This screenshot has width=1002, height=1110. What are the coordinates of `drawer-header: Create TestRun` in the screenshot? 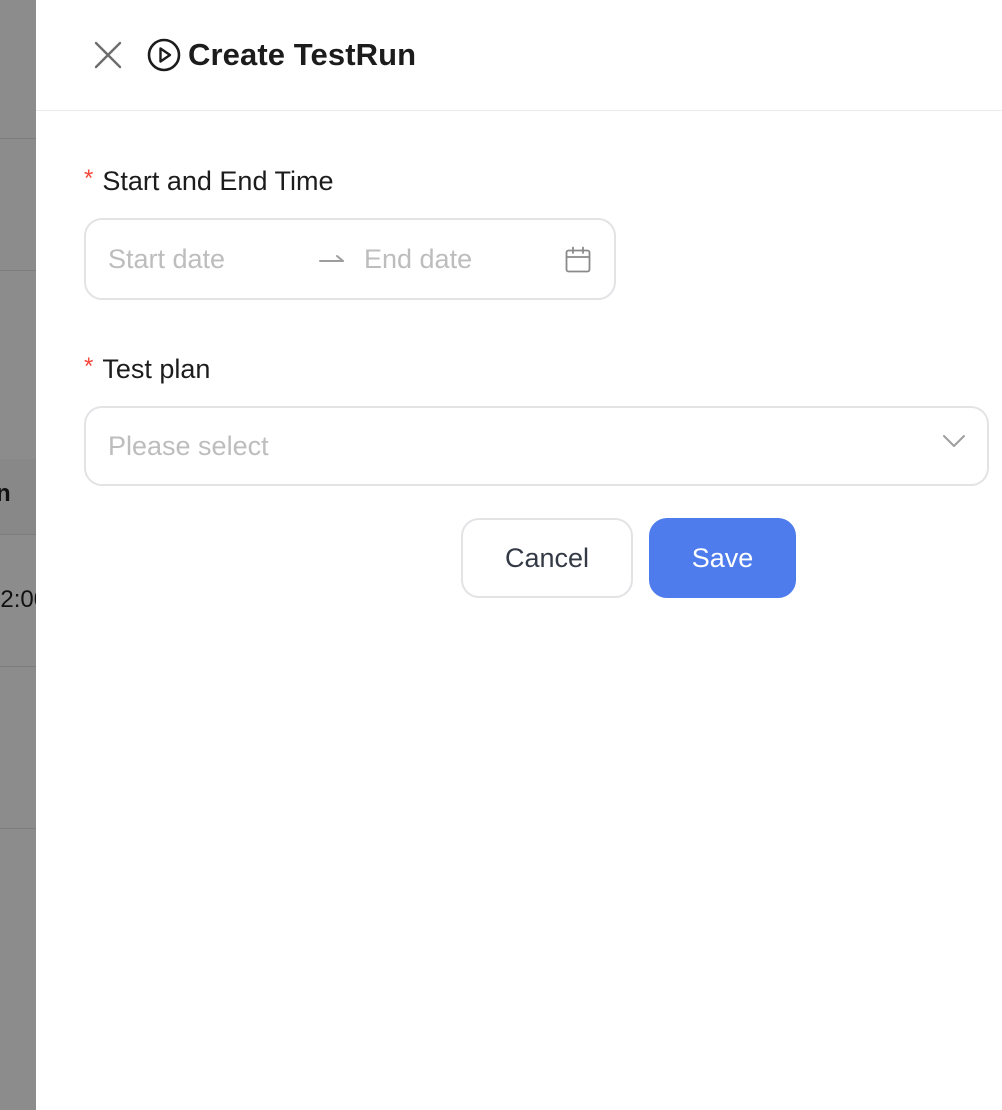 It's located at (519, 55).